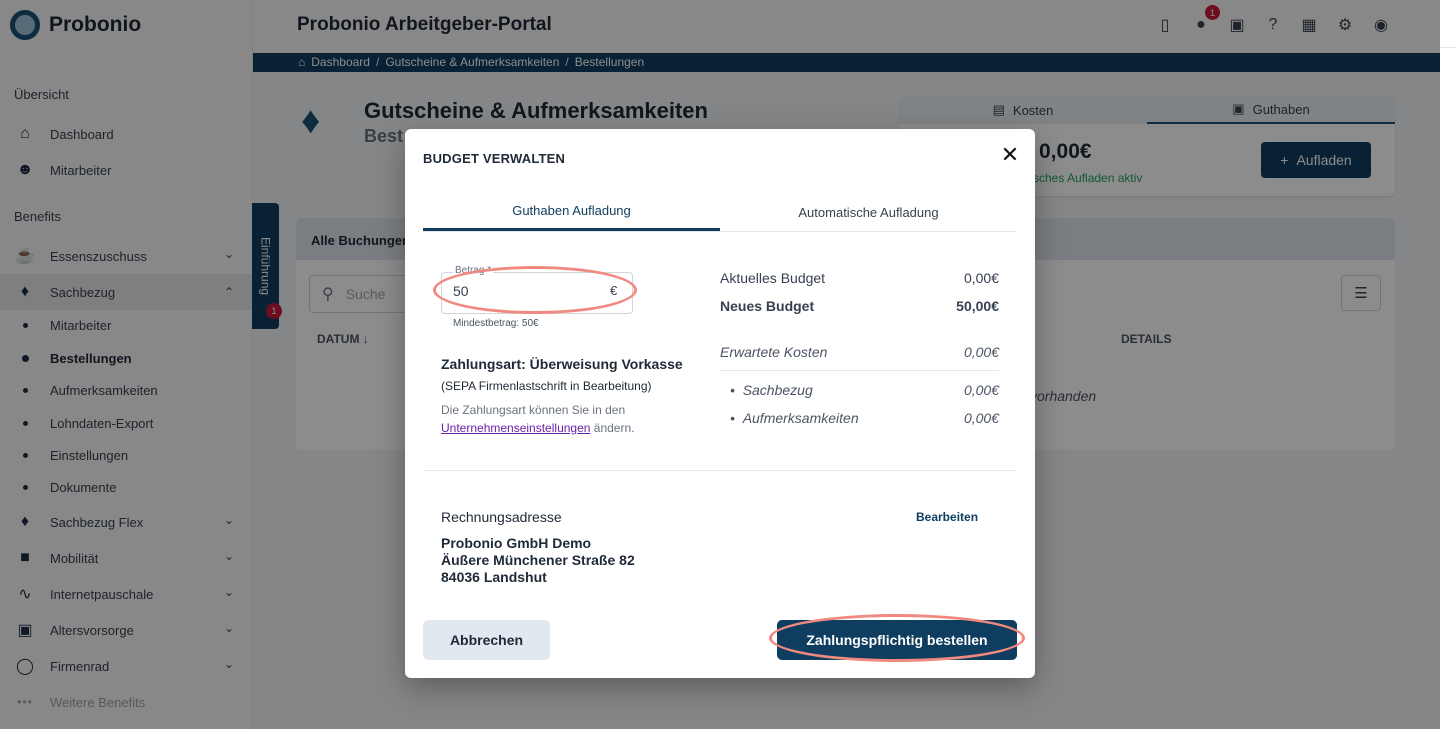 This screenshot has height=729, width=1456. What do you see at coordinates (868, 212) in the screenshot?
I see `tab-auto-topup: Automatische Aufladung` at bounding box center [868, 212].